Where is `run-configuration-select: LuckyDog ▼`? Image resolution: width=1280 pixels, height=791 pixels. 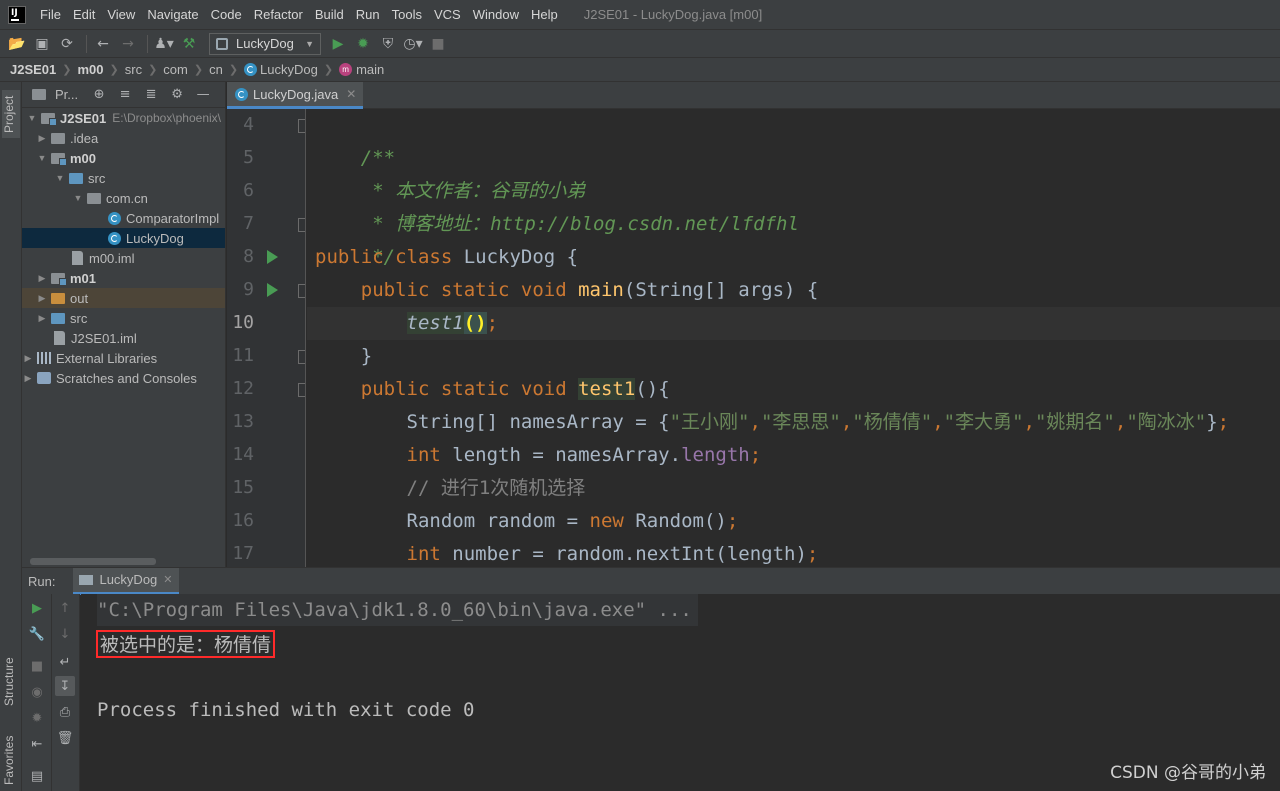 run-configuration-select: LuckyDog ▼ is located at coordinates (265, 43).